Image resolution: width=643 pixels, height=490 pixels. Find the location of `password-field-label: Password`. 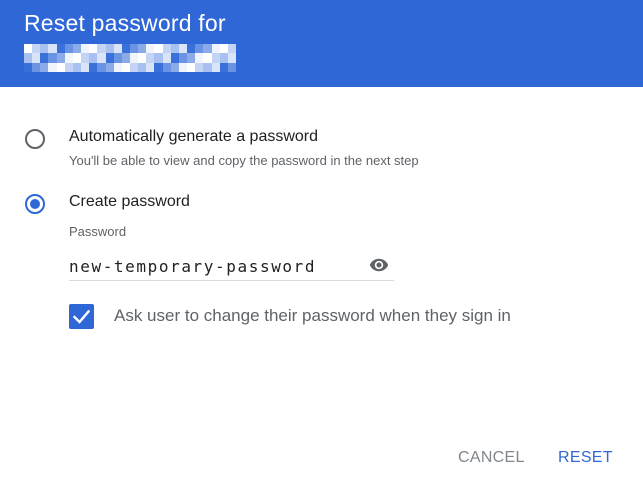

password-field-label: Password is located at coordinates (98, 231).